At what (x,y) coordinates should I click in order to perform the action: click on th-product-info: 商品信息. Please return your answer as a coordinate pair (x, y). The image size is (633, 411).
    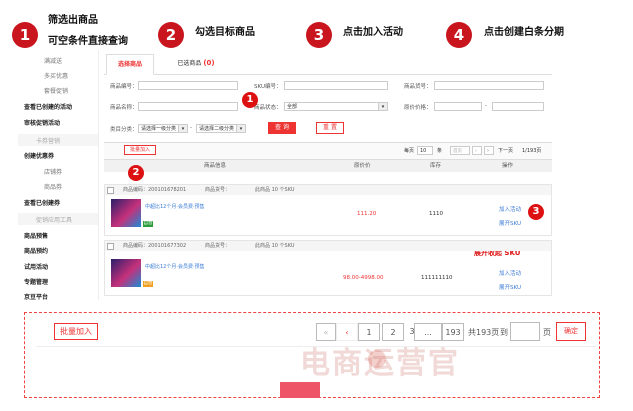
    Looking at the image, I should click on (215, 166).